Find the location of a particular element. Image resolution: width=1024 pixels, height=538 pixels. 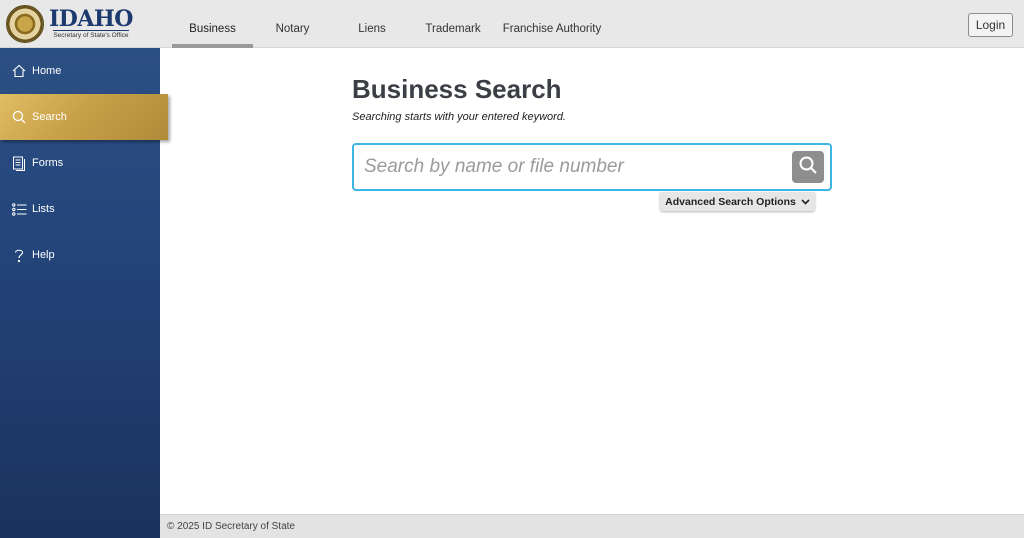

search-box is located at coordinates (592, 167).